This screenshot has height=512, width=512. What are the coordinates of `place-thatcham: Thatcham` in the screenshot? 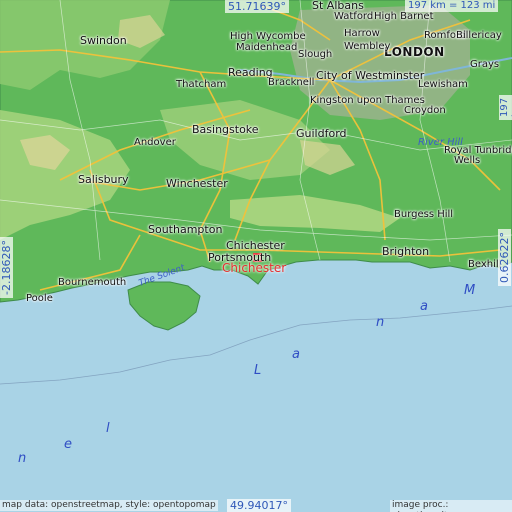 It's located at (201, 84).